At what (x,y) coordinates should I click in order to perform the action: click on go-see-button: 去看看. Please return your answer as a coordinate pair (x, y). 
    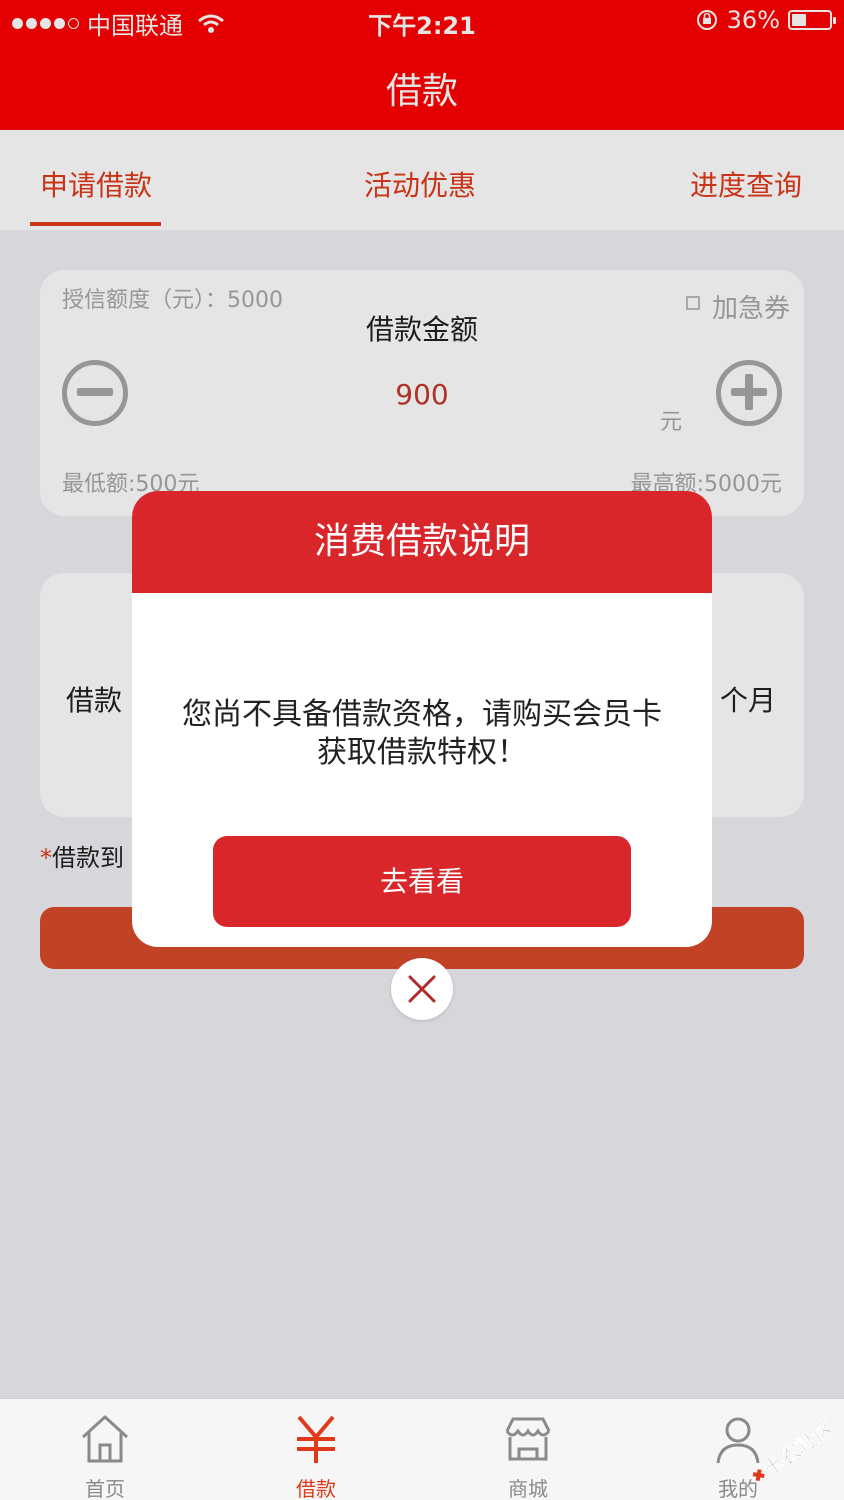
    Looking at the image, I should click on (422, 881).